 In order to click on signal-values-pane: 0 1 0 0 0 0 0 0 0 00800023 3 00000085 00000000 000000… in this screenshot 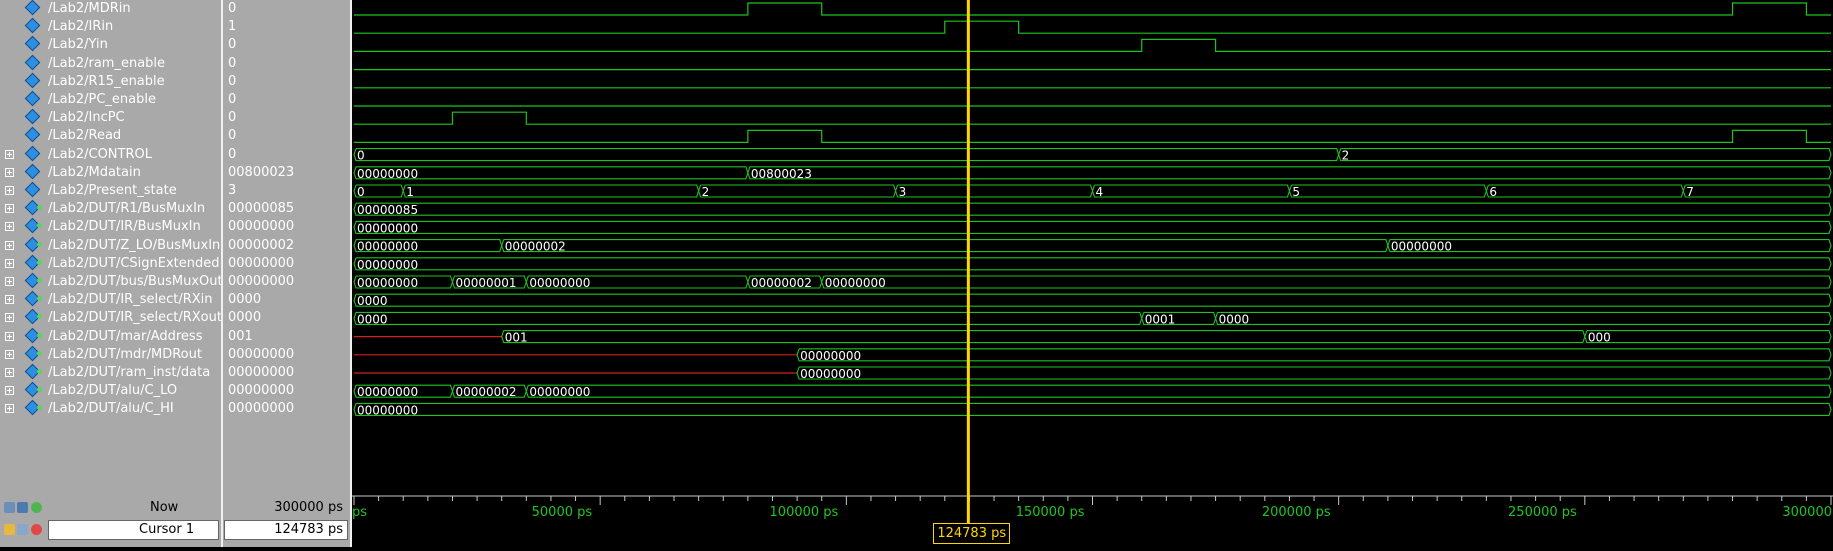, I will do `click(286, 273)`.